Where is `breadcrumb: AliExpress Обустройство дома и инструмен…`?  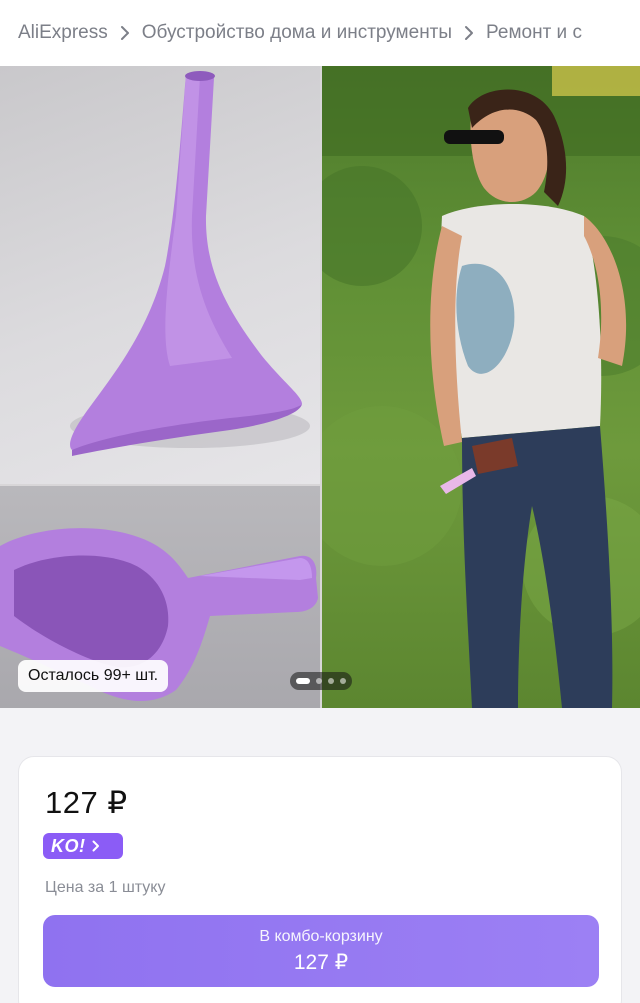 breadcrumb: AliExpress Обустройство дома и инструмен… is located at coordinates (320, 33).